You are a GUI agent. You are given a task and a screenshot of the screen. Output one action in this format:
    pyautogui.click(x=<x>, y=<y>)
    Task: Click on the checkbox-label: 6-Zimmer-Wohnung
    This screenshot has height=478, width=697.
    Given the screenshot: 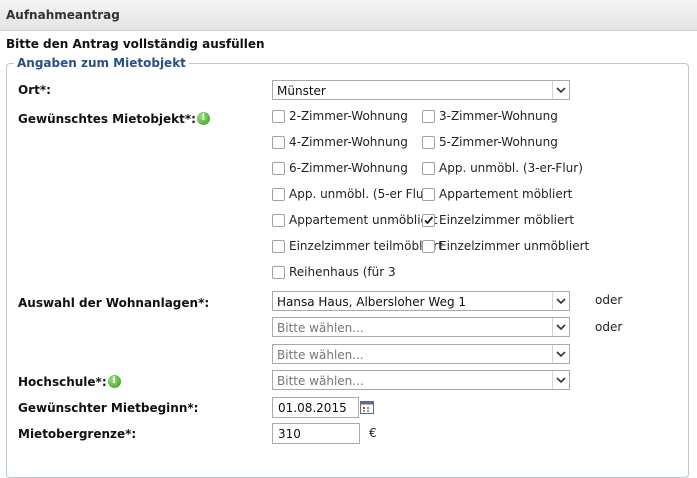 What is the action you would take?
    pyautogui.click(x=348, y=168)
    